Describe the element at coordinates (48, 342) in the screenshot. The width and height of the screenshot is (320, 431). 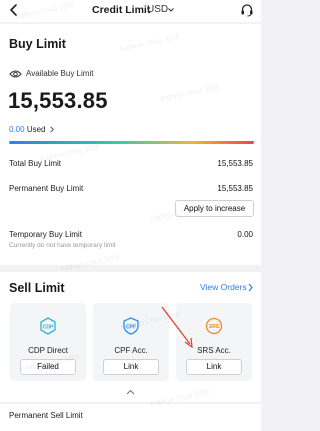
I see `tile-cdp-direct: CDP CDP Direct Failed` at that location.